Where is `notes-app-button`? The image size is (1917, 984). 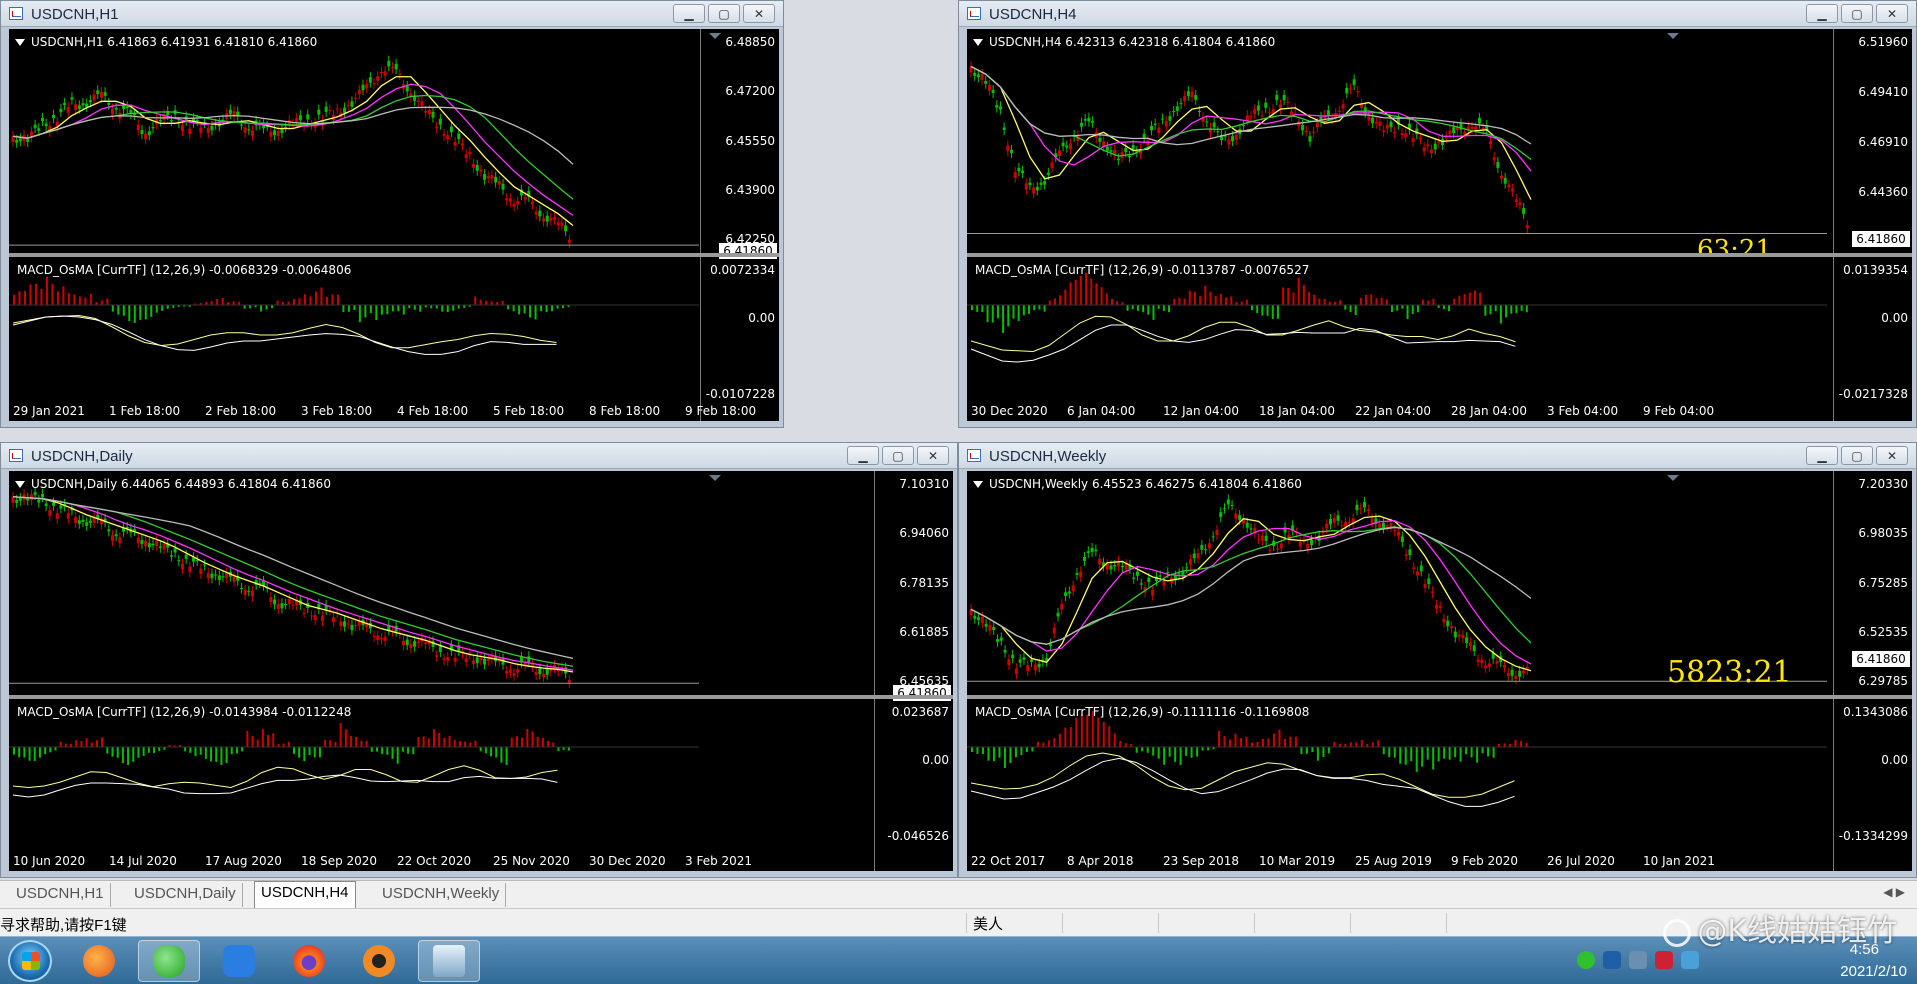 notes-app-button is located at coordinates (239, 961).